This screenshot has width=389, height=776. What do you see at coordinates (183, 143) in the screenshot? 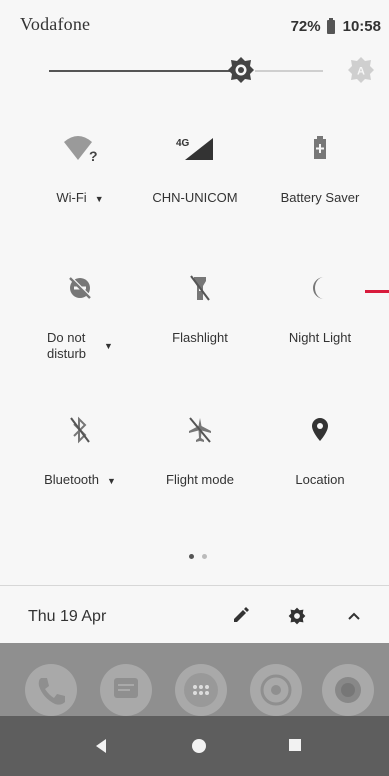
I see `network-type: 4G` at bounding box center [183, 143].